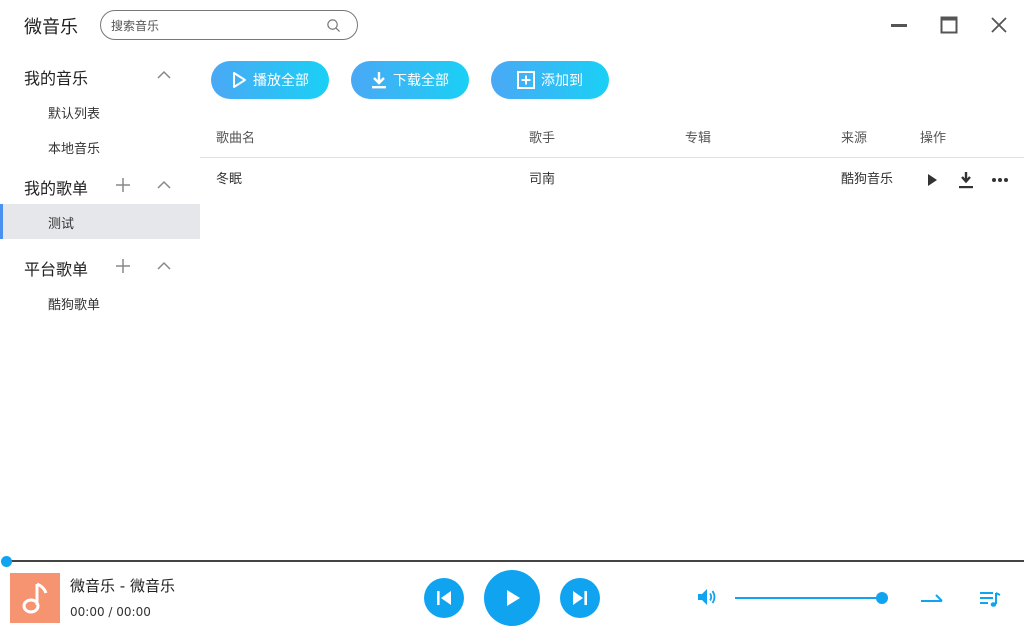 The width and height of the screenshot is (1024, 632). What do you see at coordinates (932, 180) in the screenshot?
I see `row-play-icon` at bounding box center [932, 180].